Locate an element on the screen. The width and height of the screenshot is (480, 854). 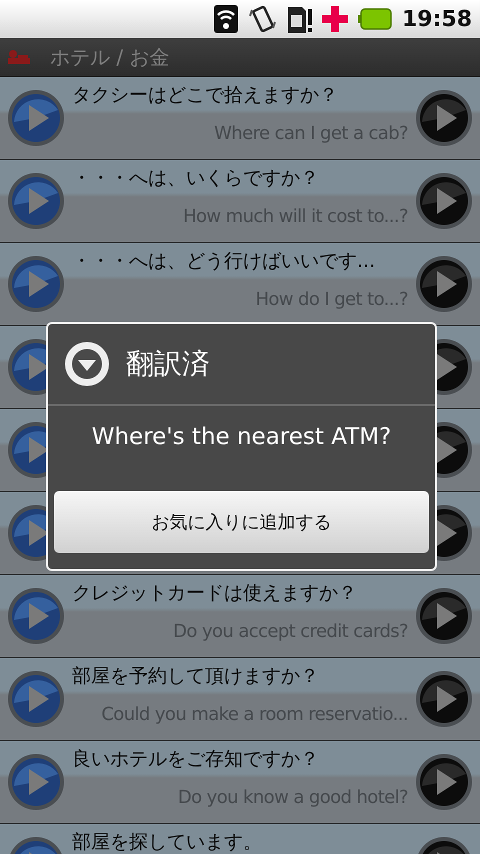
category-title: ホテル / お金 is located at coordinates (110, 57).